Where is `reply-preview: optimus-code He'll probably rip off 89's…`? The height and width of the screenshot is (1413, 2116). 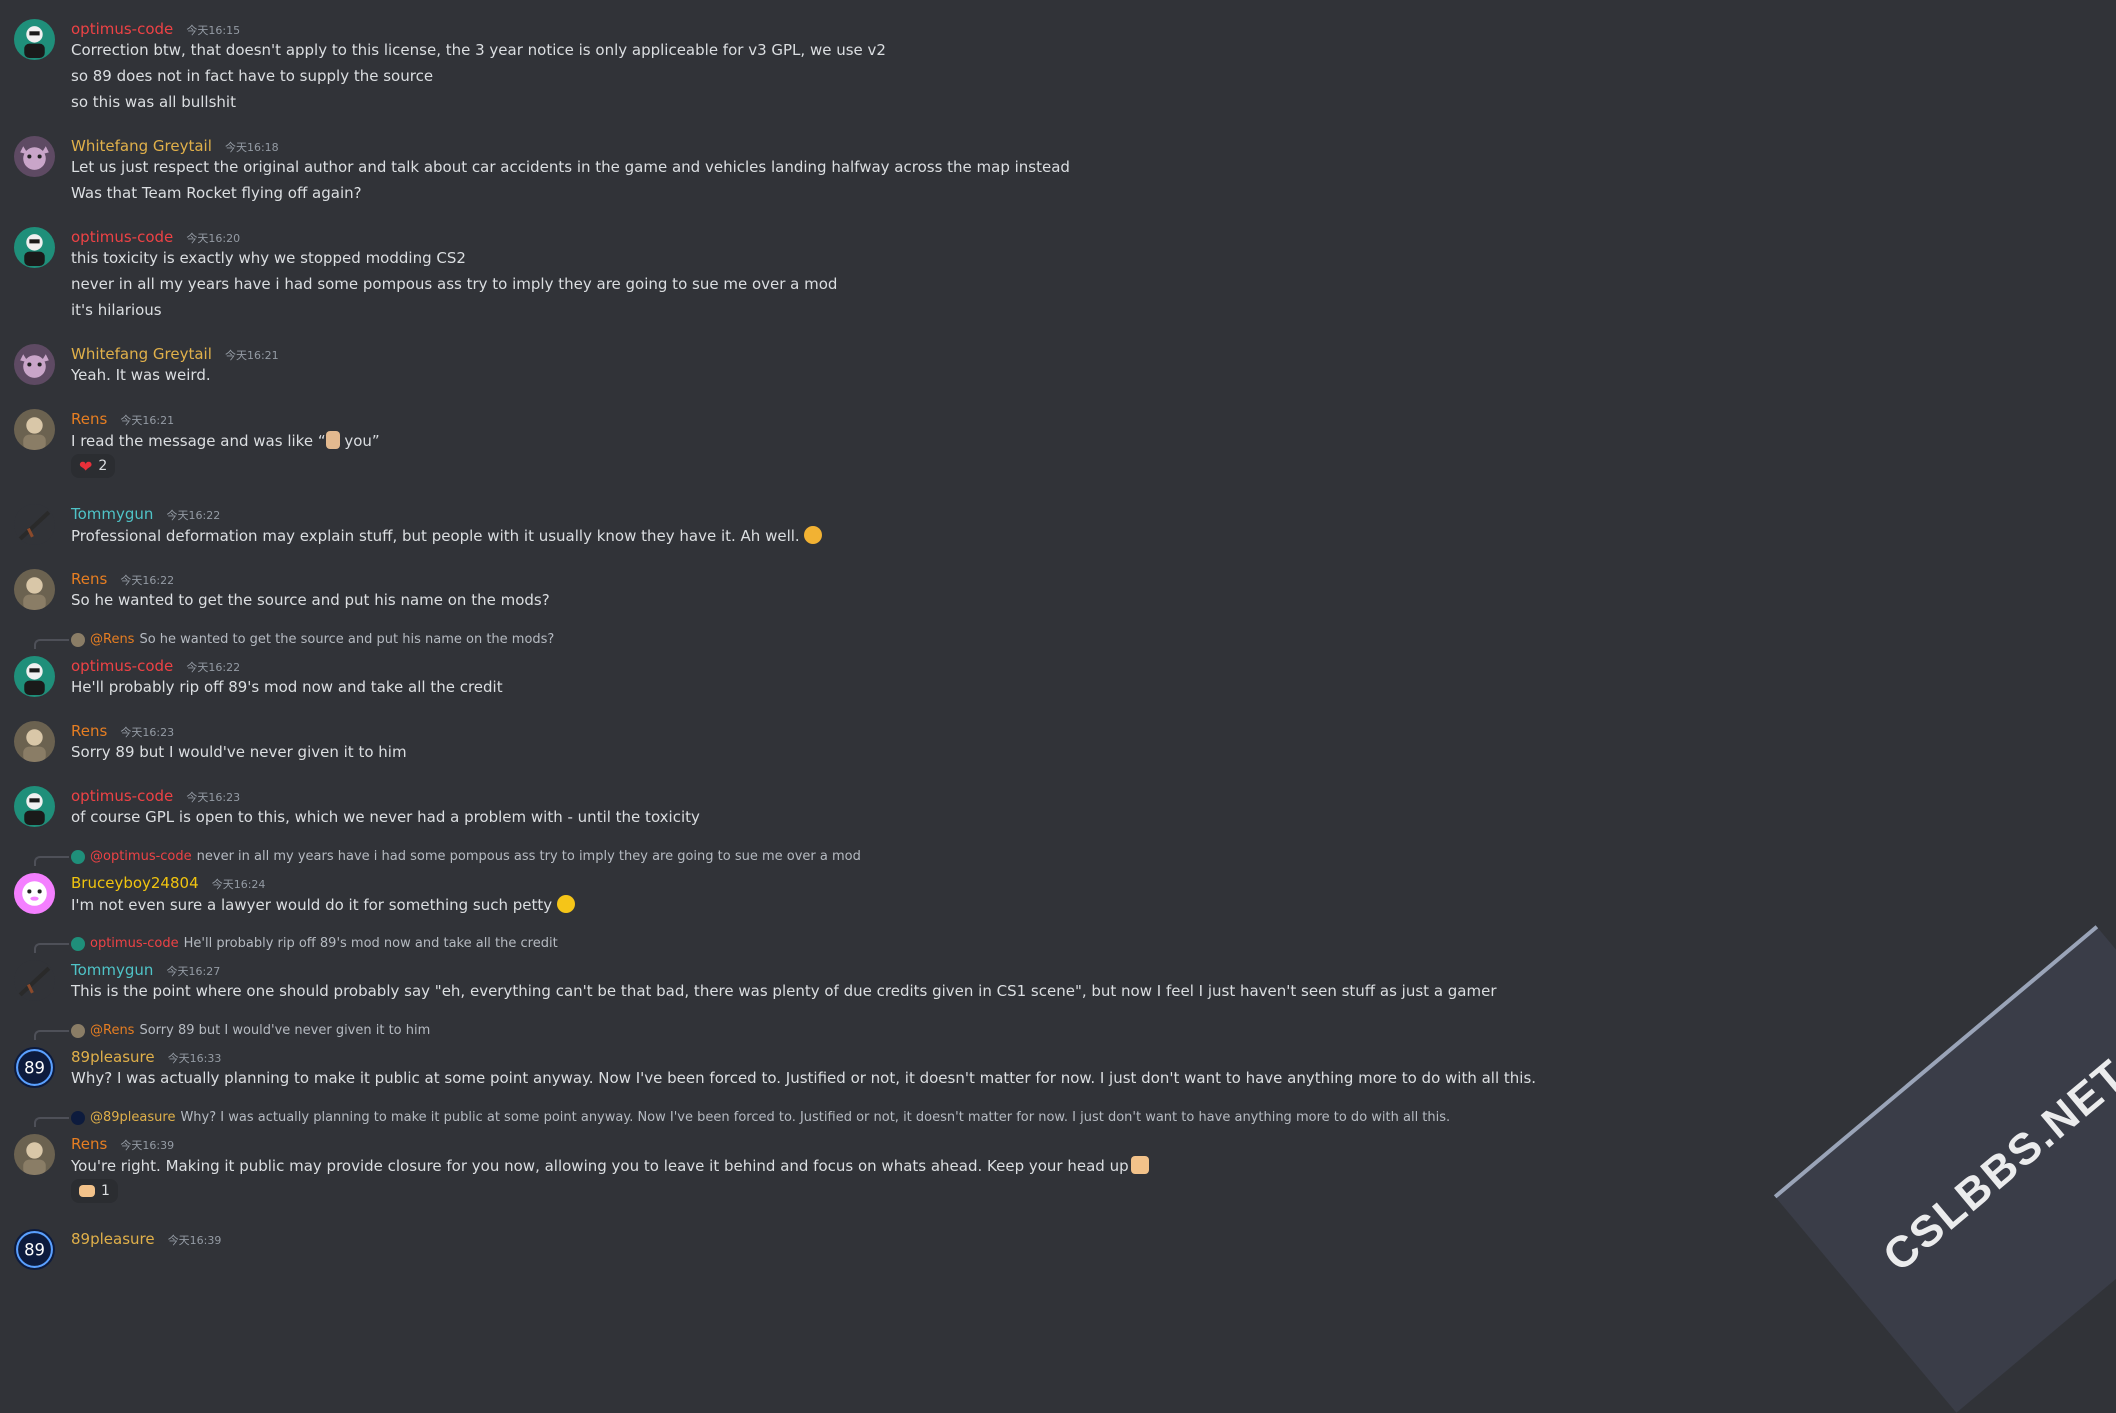
reply-preview: optimus-code He'll probably rip off 89's… is located at coordinates (314, 943).